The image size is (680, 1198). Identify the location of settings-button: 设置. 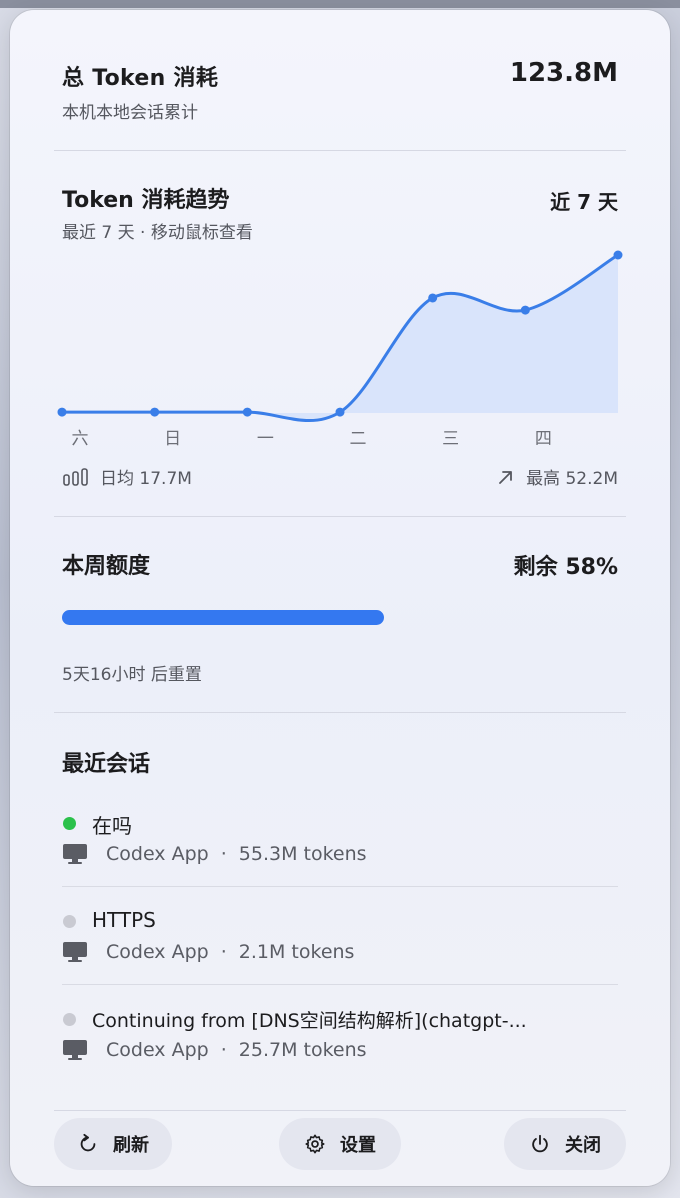
(340, 1144).